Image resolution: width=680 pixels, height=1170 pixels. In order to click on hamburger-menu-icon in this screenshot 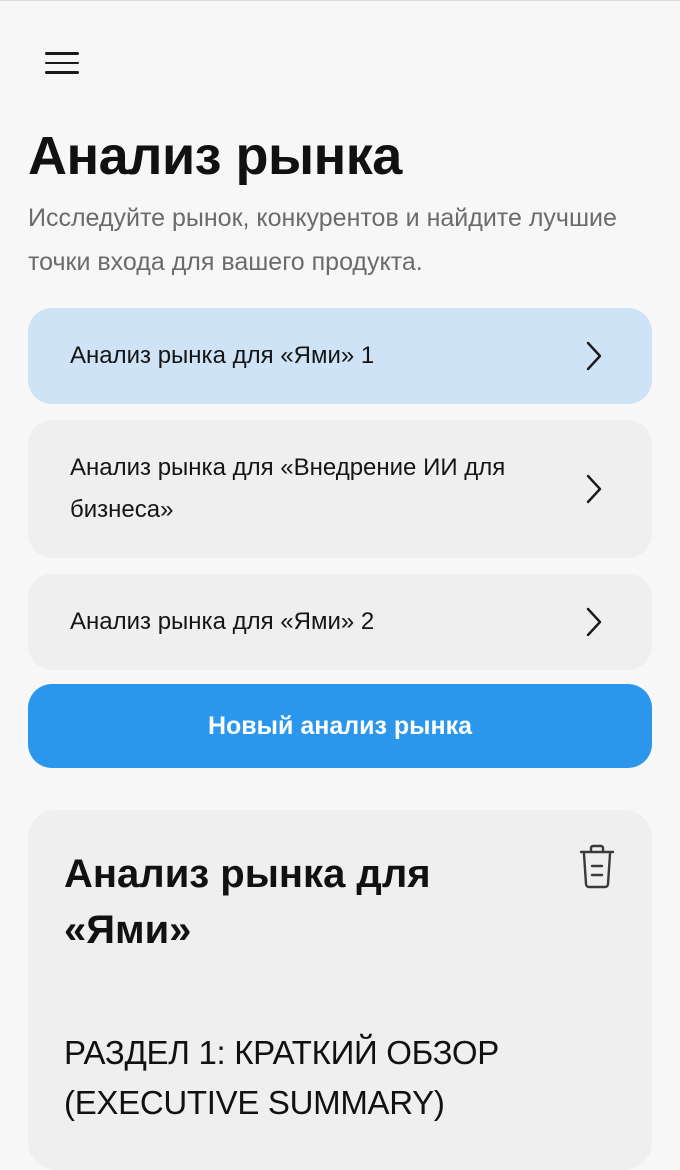, I will do `click(62, 63)`.